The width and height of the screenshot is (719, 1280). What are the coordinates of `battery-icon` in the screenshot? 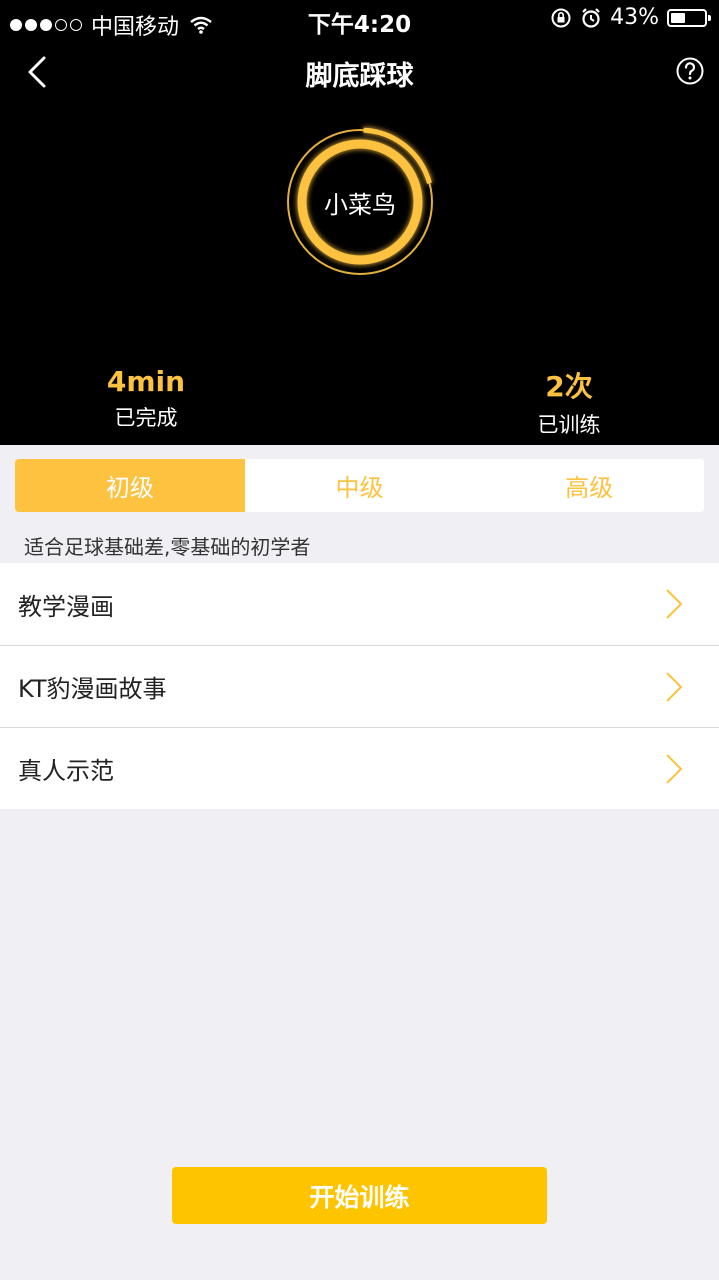 It's located at (689, 17).